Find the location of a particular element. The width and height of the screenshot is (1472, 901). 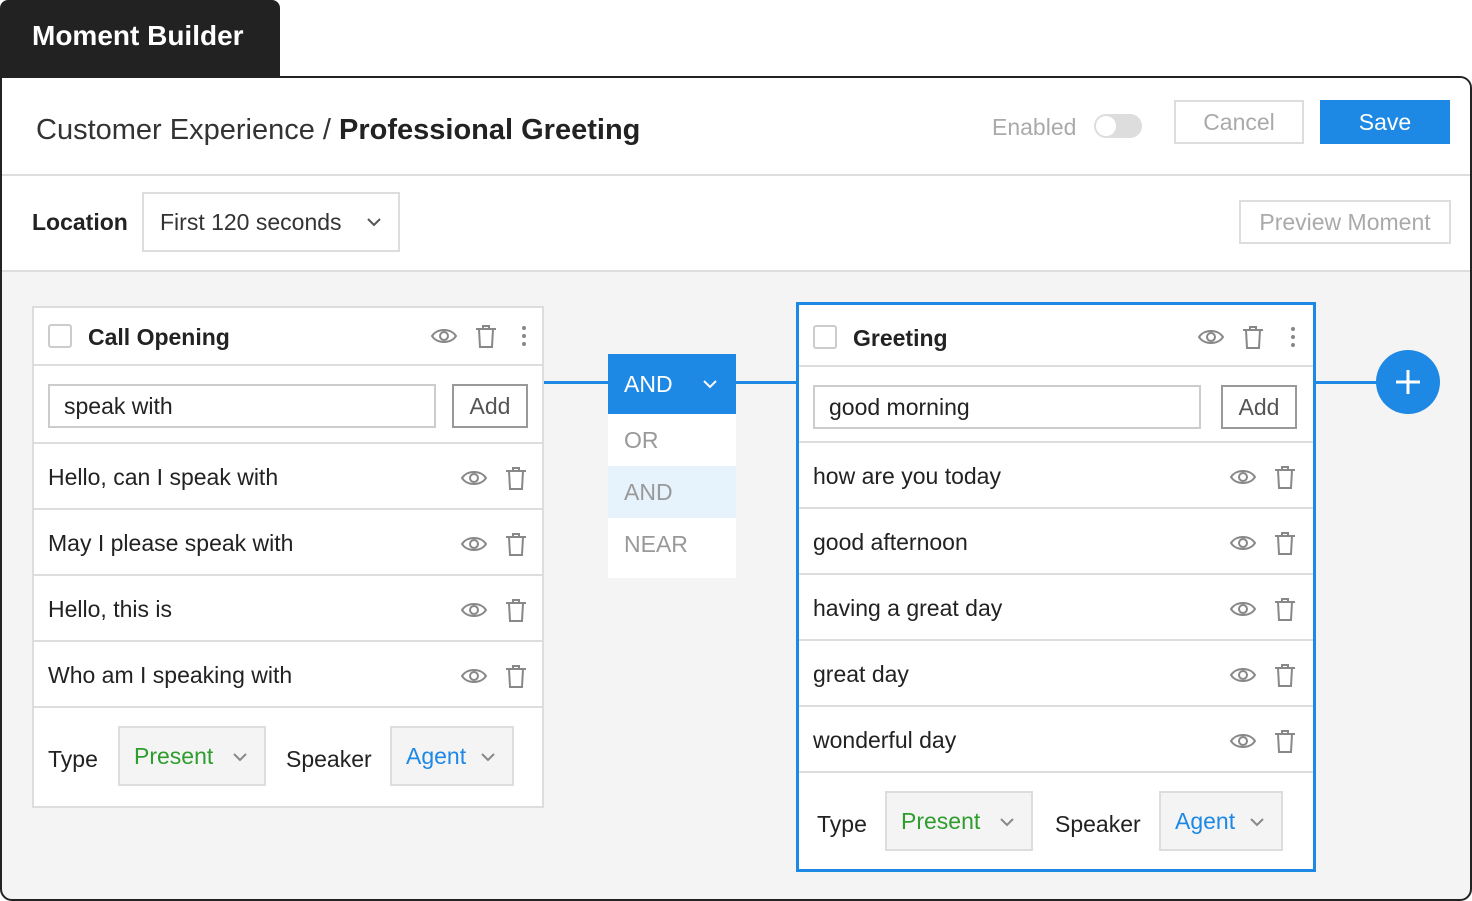

group-header: Greeting is located at coordinates (1056, 338).